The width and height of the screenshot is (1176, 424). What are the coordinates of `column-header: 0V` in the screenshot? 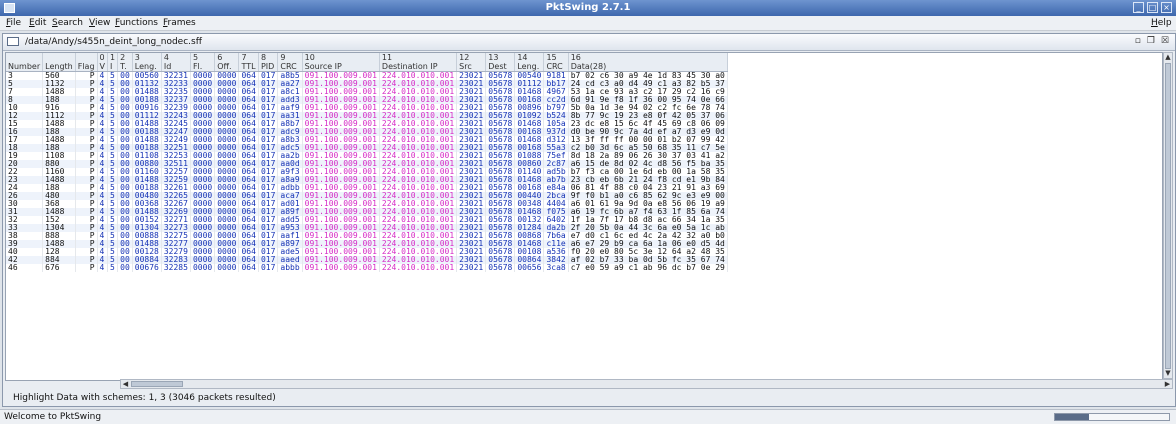 It's located at (103, 62).